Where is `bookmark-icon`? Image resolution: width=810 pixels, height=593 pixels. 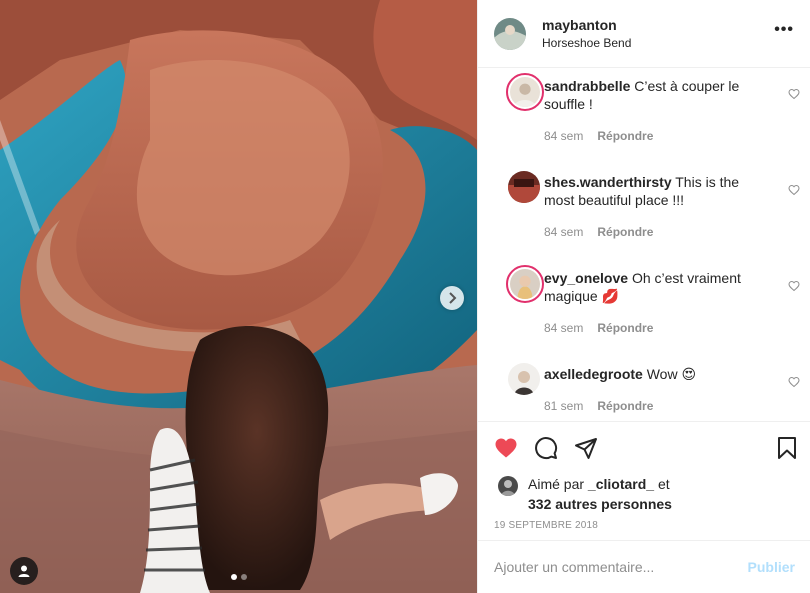 bookmark-icon is located at coordinates (787, 448).